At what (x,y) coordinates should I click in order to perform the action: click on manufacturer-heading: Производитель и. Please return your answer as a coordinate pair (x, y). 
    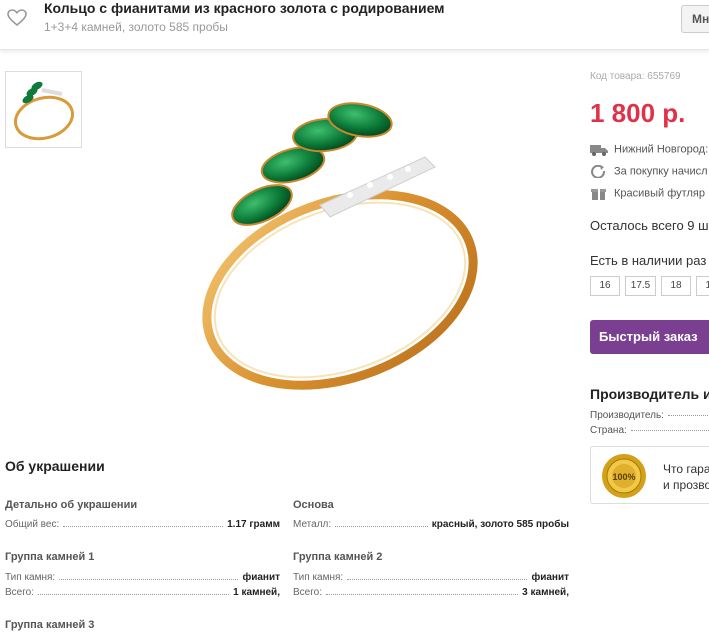
    Looking at the image, I should click on (649, 394).